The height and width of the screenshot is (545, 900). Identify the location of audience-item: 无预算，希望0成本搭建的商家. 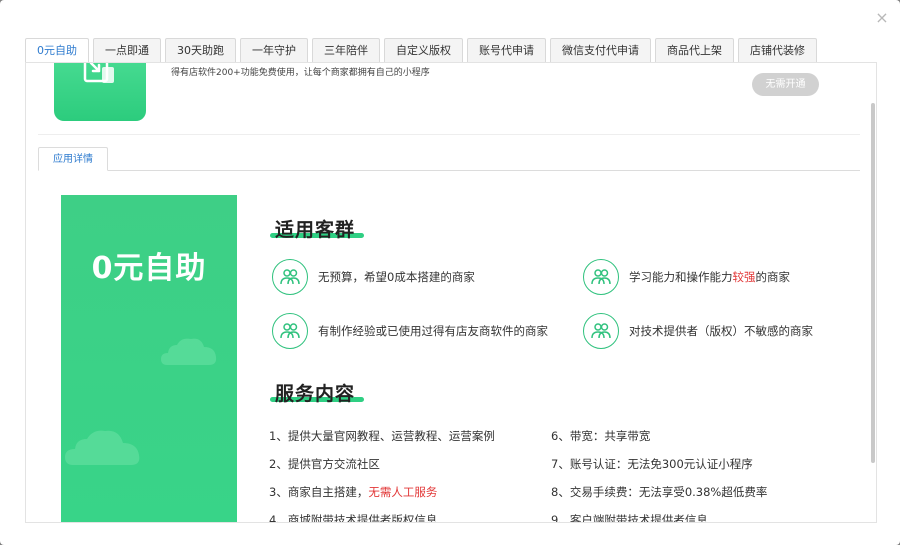
(373, 277).